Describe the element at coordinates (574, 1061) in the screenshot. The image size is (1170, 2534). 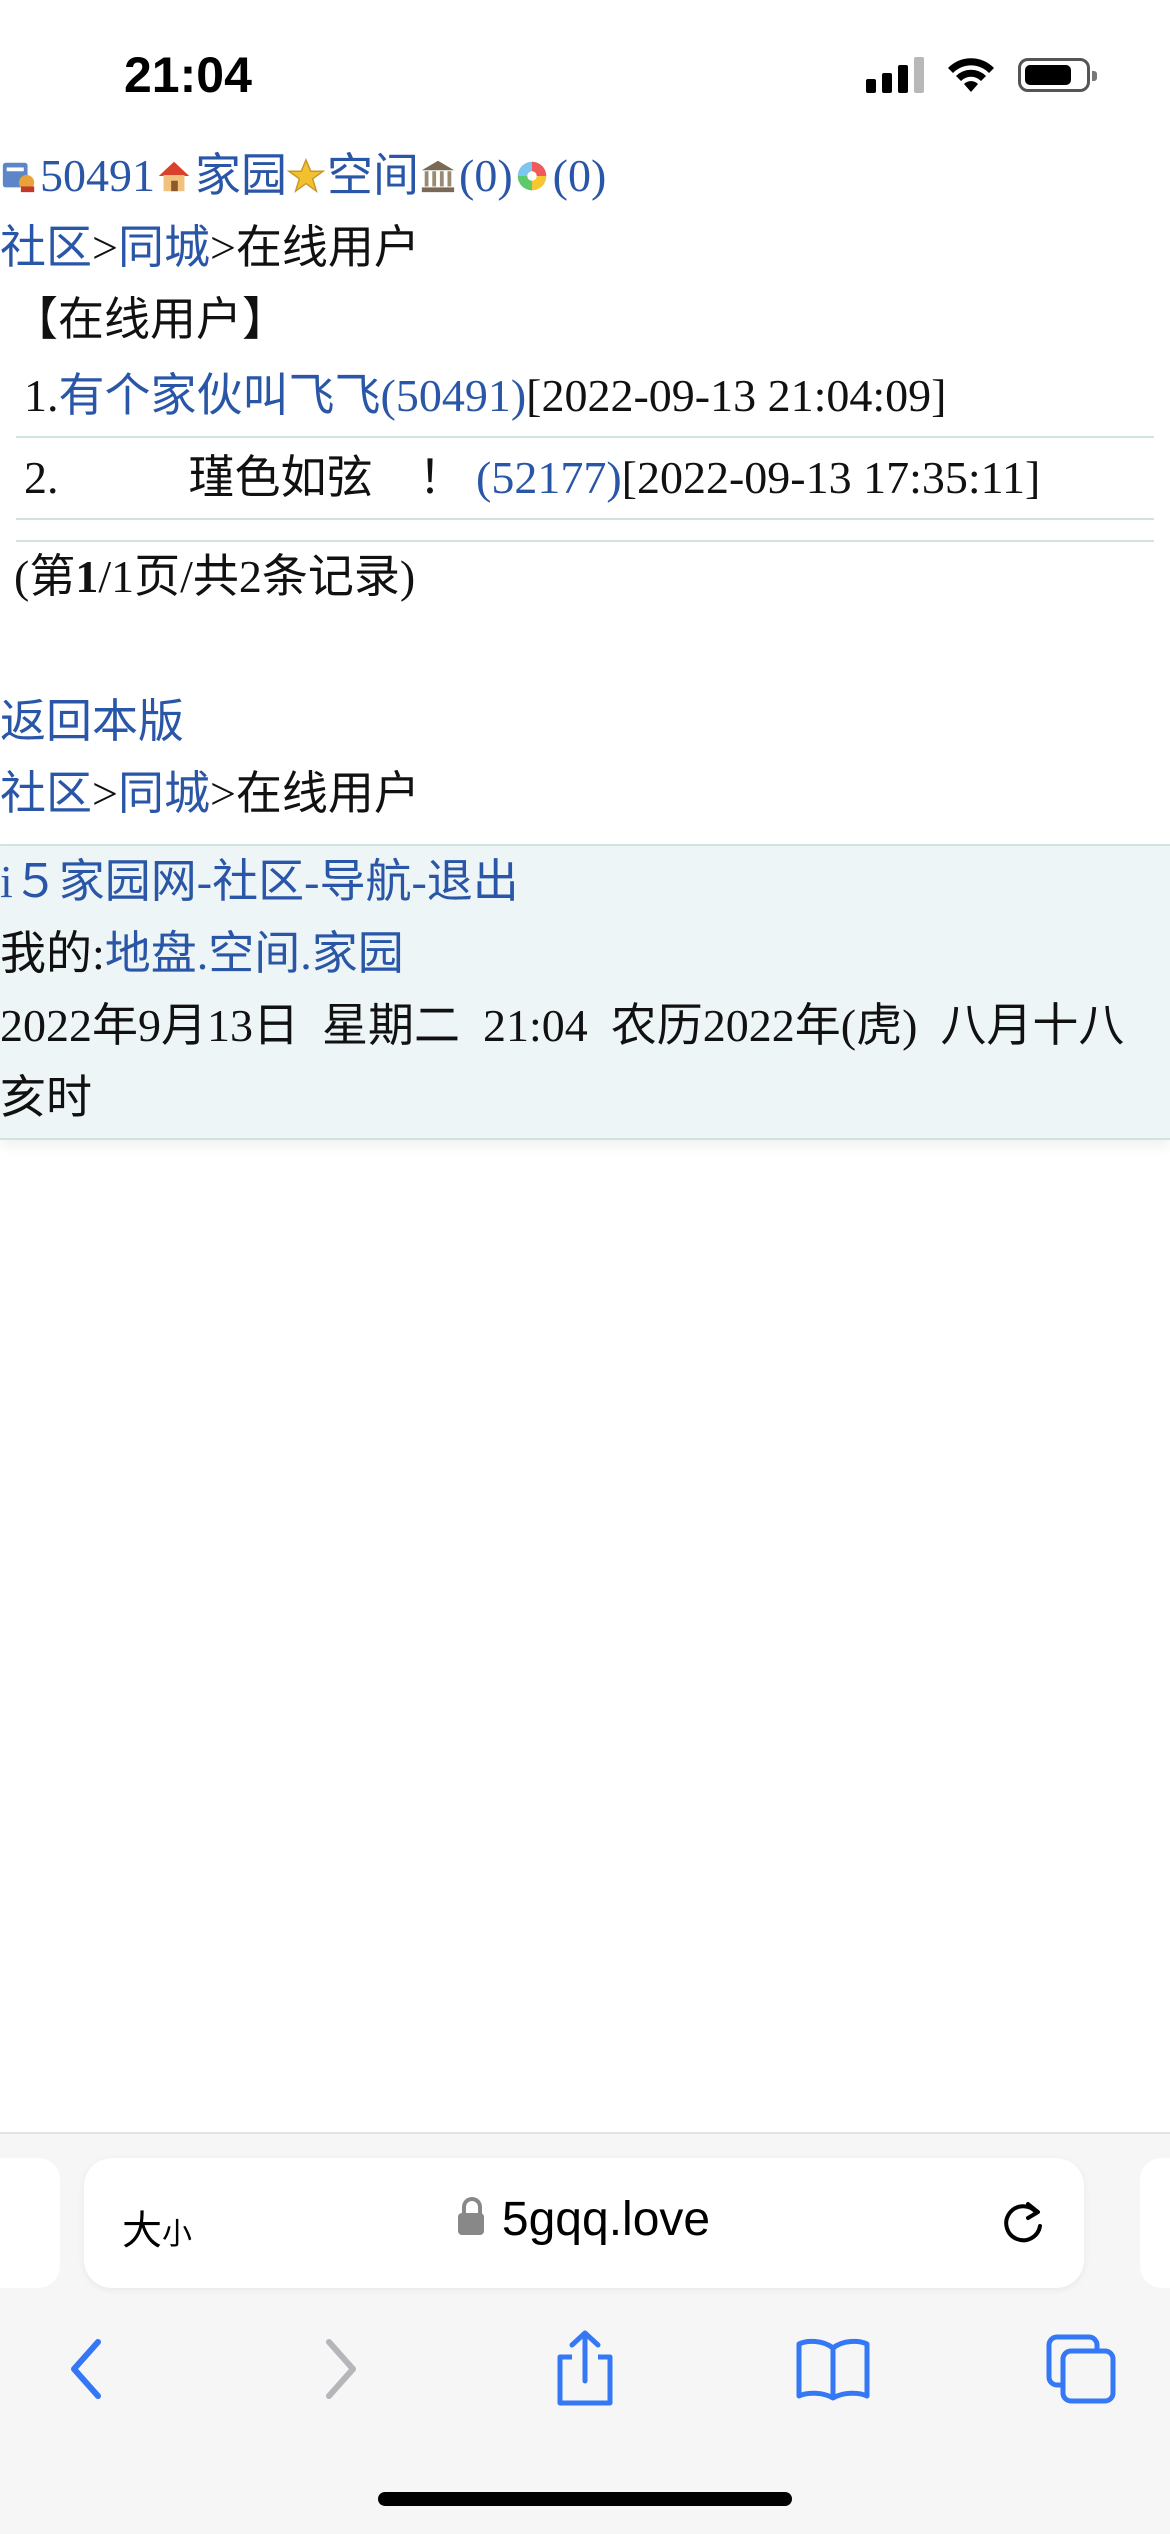
I see `date-line: 2022年9月13日 星期二 21:04 农历2022年(虎) 八月十八 亥时` at that location.